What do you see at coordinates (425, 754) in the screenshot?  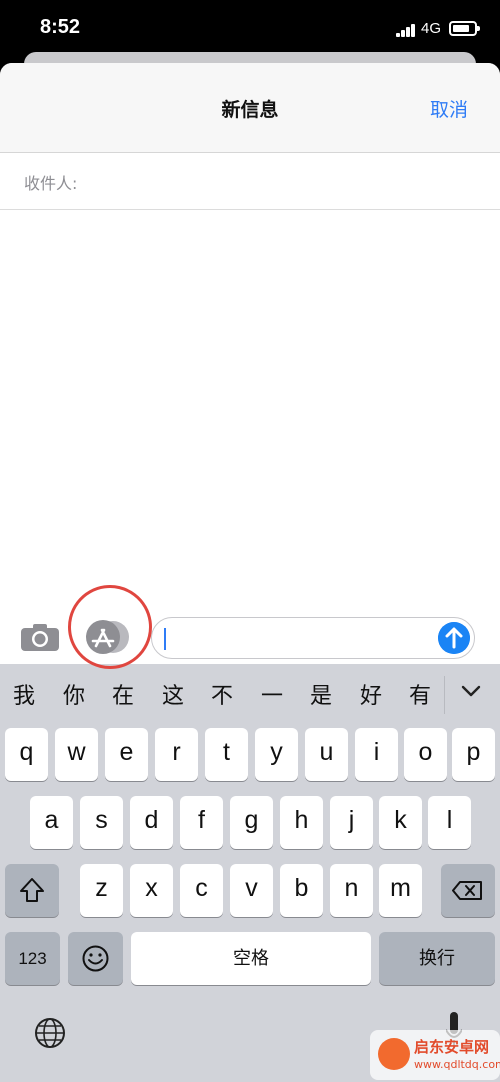 I see `key-o: o` at bounding box center [425, 754].